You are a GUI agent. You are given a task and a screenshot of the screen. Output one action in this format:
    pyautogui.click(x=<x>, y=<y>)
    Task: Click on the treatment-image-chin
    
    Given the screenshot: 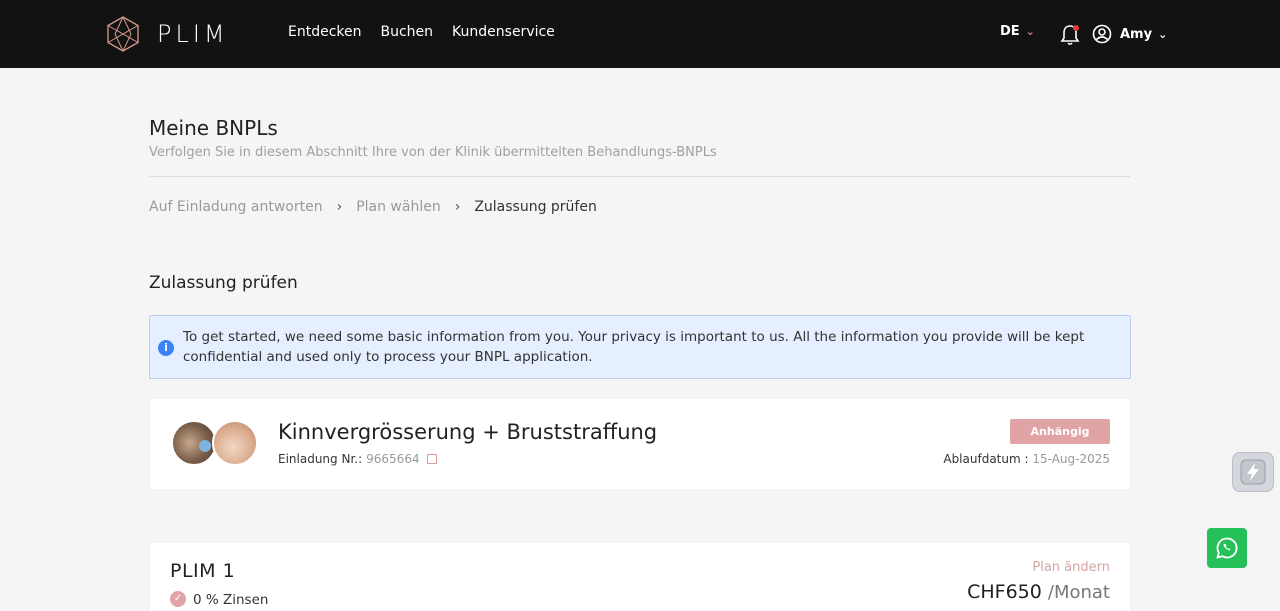 What is the action you would take?
    pyautogui.click(x=194, y=443)
    